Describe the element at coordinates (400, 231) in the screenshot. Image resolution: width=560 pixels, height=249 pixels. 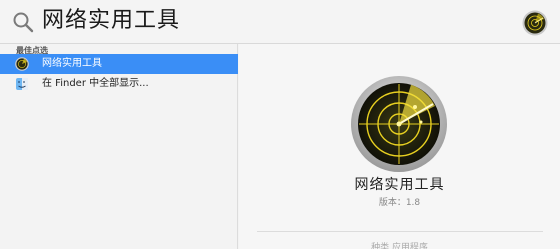
I see `divider` at that location.